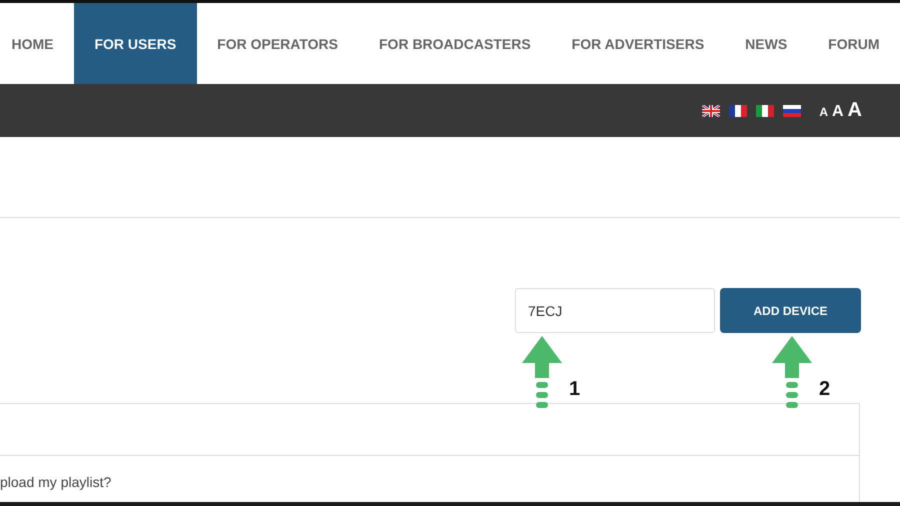 The width and height of the screenshot is (900, 506). What do you see at coordinates (854, 43) in the screenshot?
I see `nav-tab: FORUM` at bounding box center [854, 43].